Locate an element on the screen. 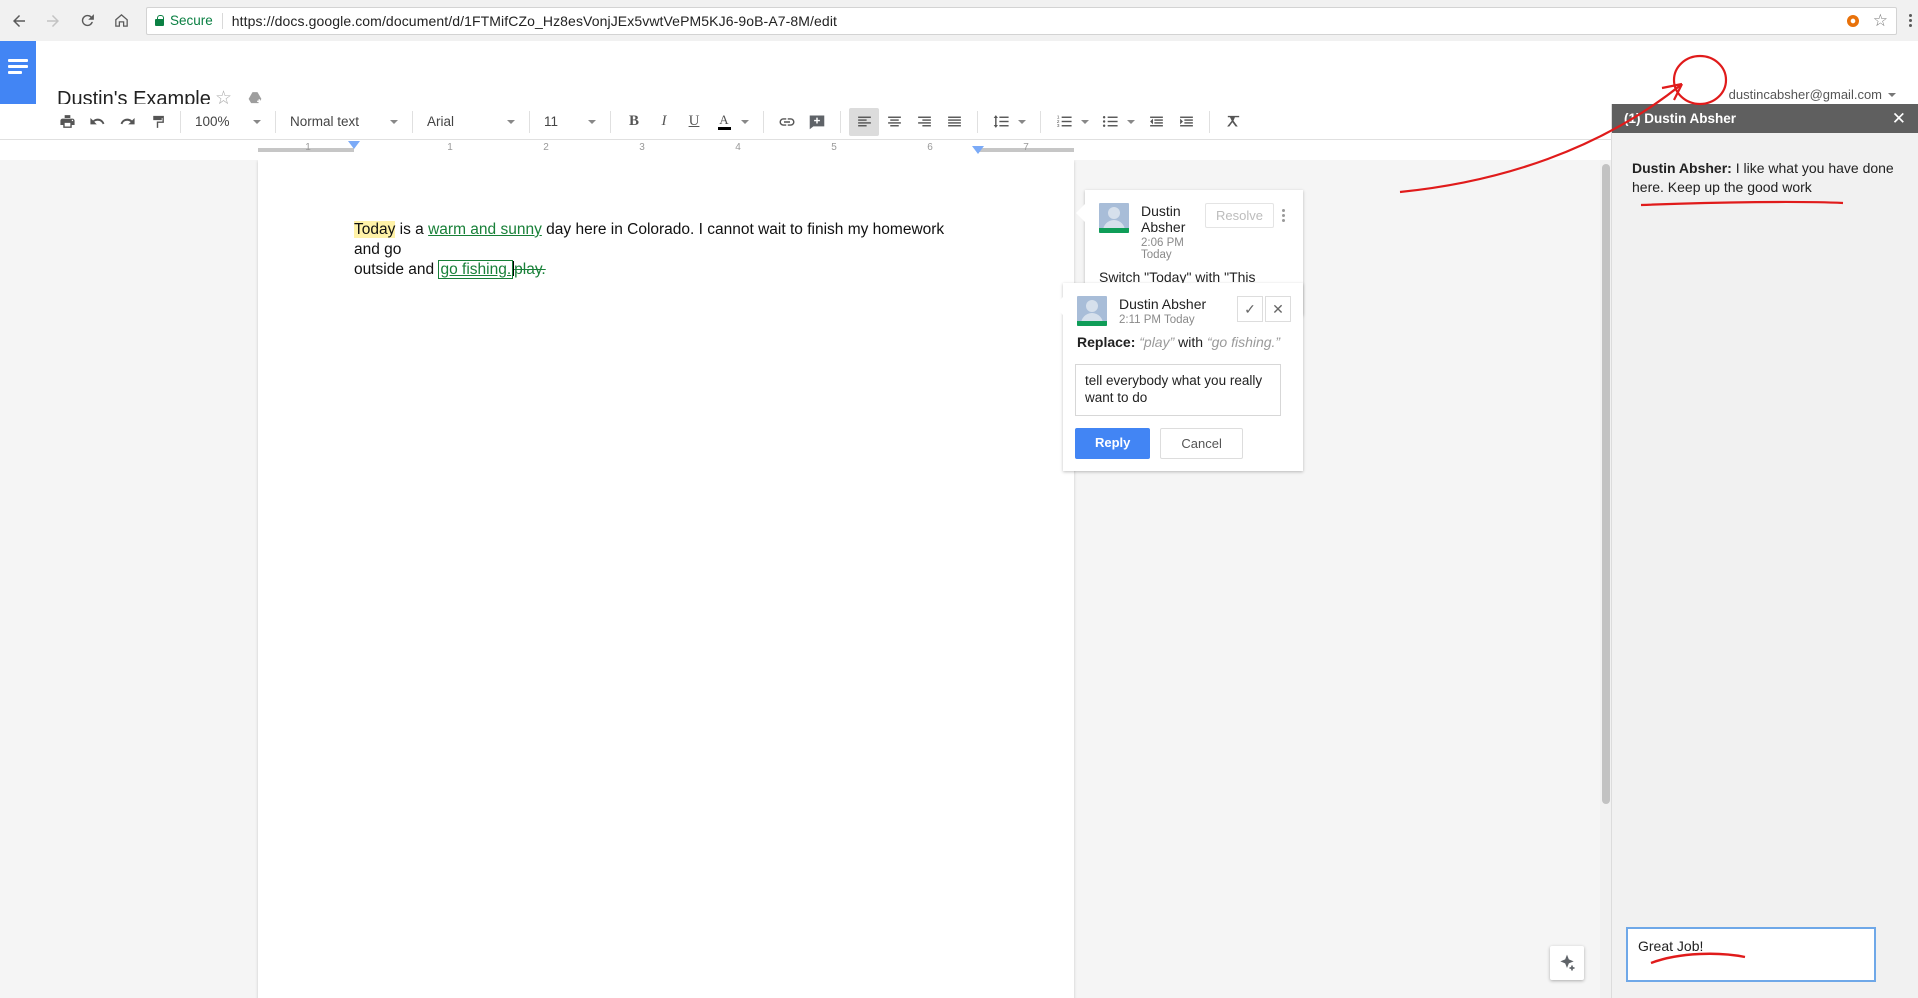  add-comment-icon is located at coordinates (817, 122).